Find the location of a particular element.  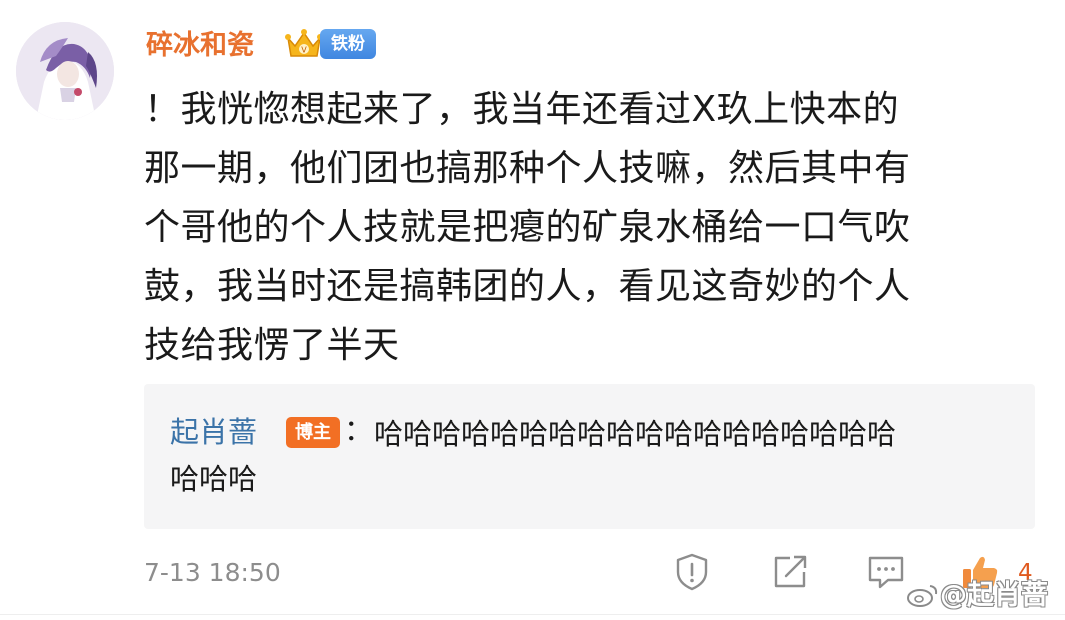

reply-colon: ： is located at coordinates (359, 430).